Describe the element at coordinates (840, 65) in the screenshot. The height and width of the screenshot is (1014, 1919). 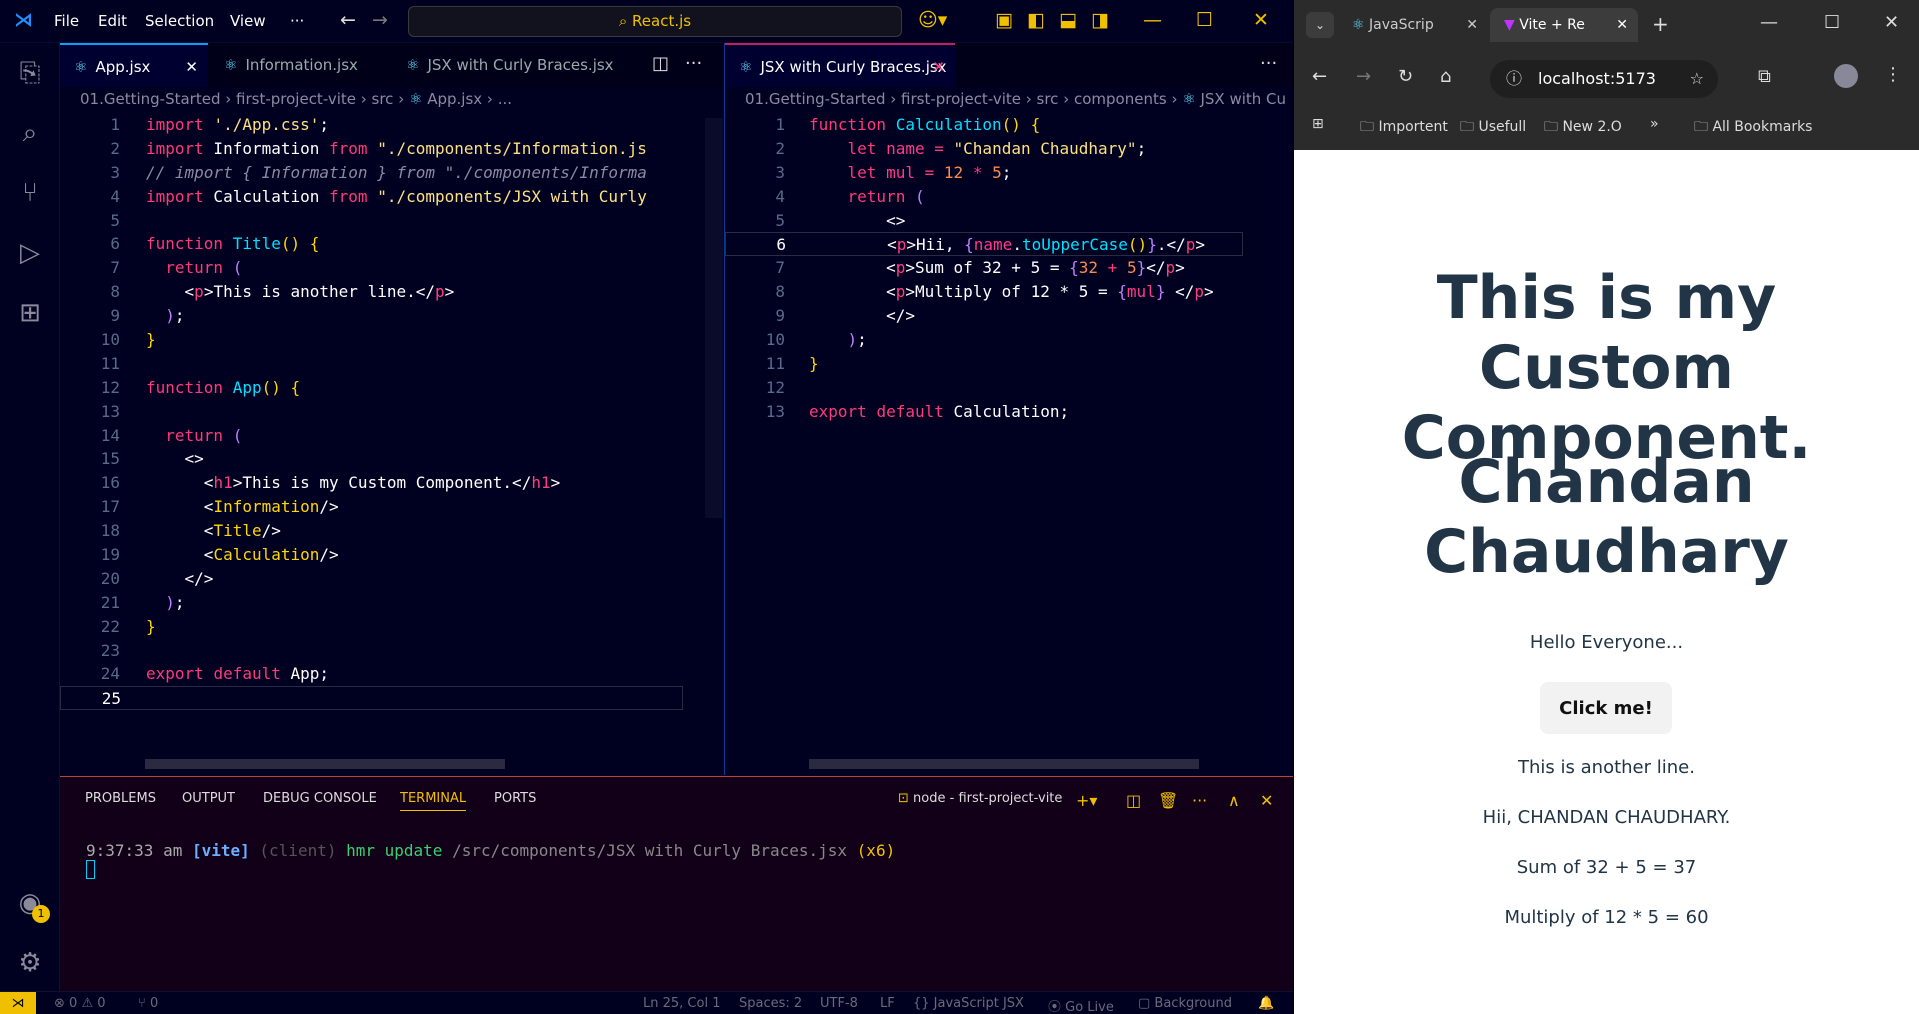
I see `tab-jsx-curly-right: ⚛ JSX with Curly Braces.jsx ✕` at that location.